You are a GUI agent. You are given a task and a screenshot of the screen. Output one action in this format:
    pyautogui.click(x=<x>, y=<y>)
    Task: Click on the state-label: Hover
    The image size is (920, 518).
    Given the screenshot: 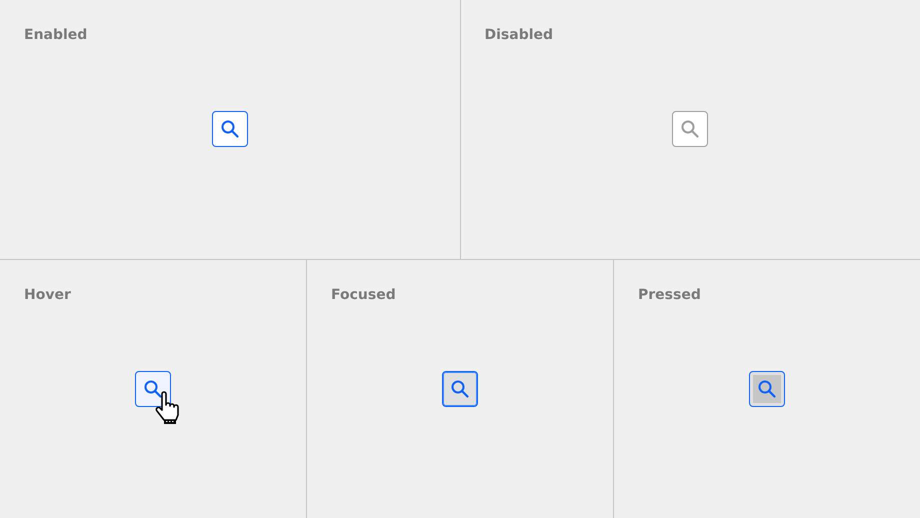 What is the action you would take?
    pyautogui.click(x=47, y=295)
    